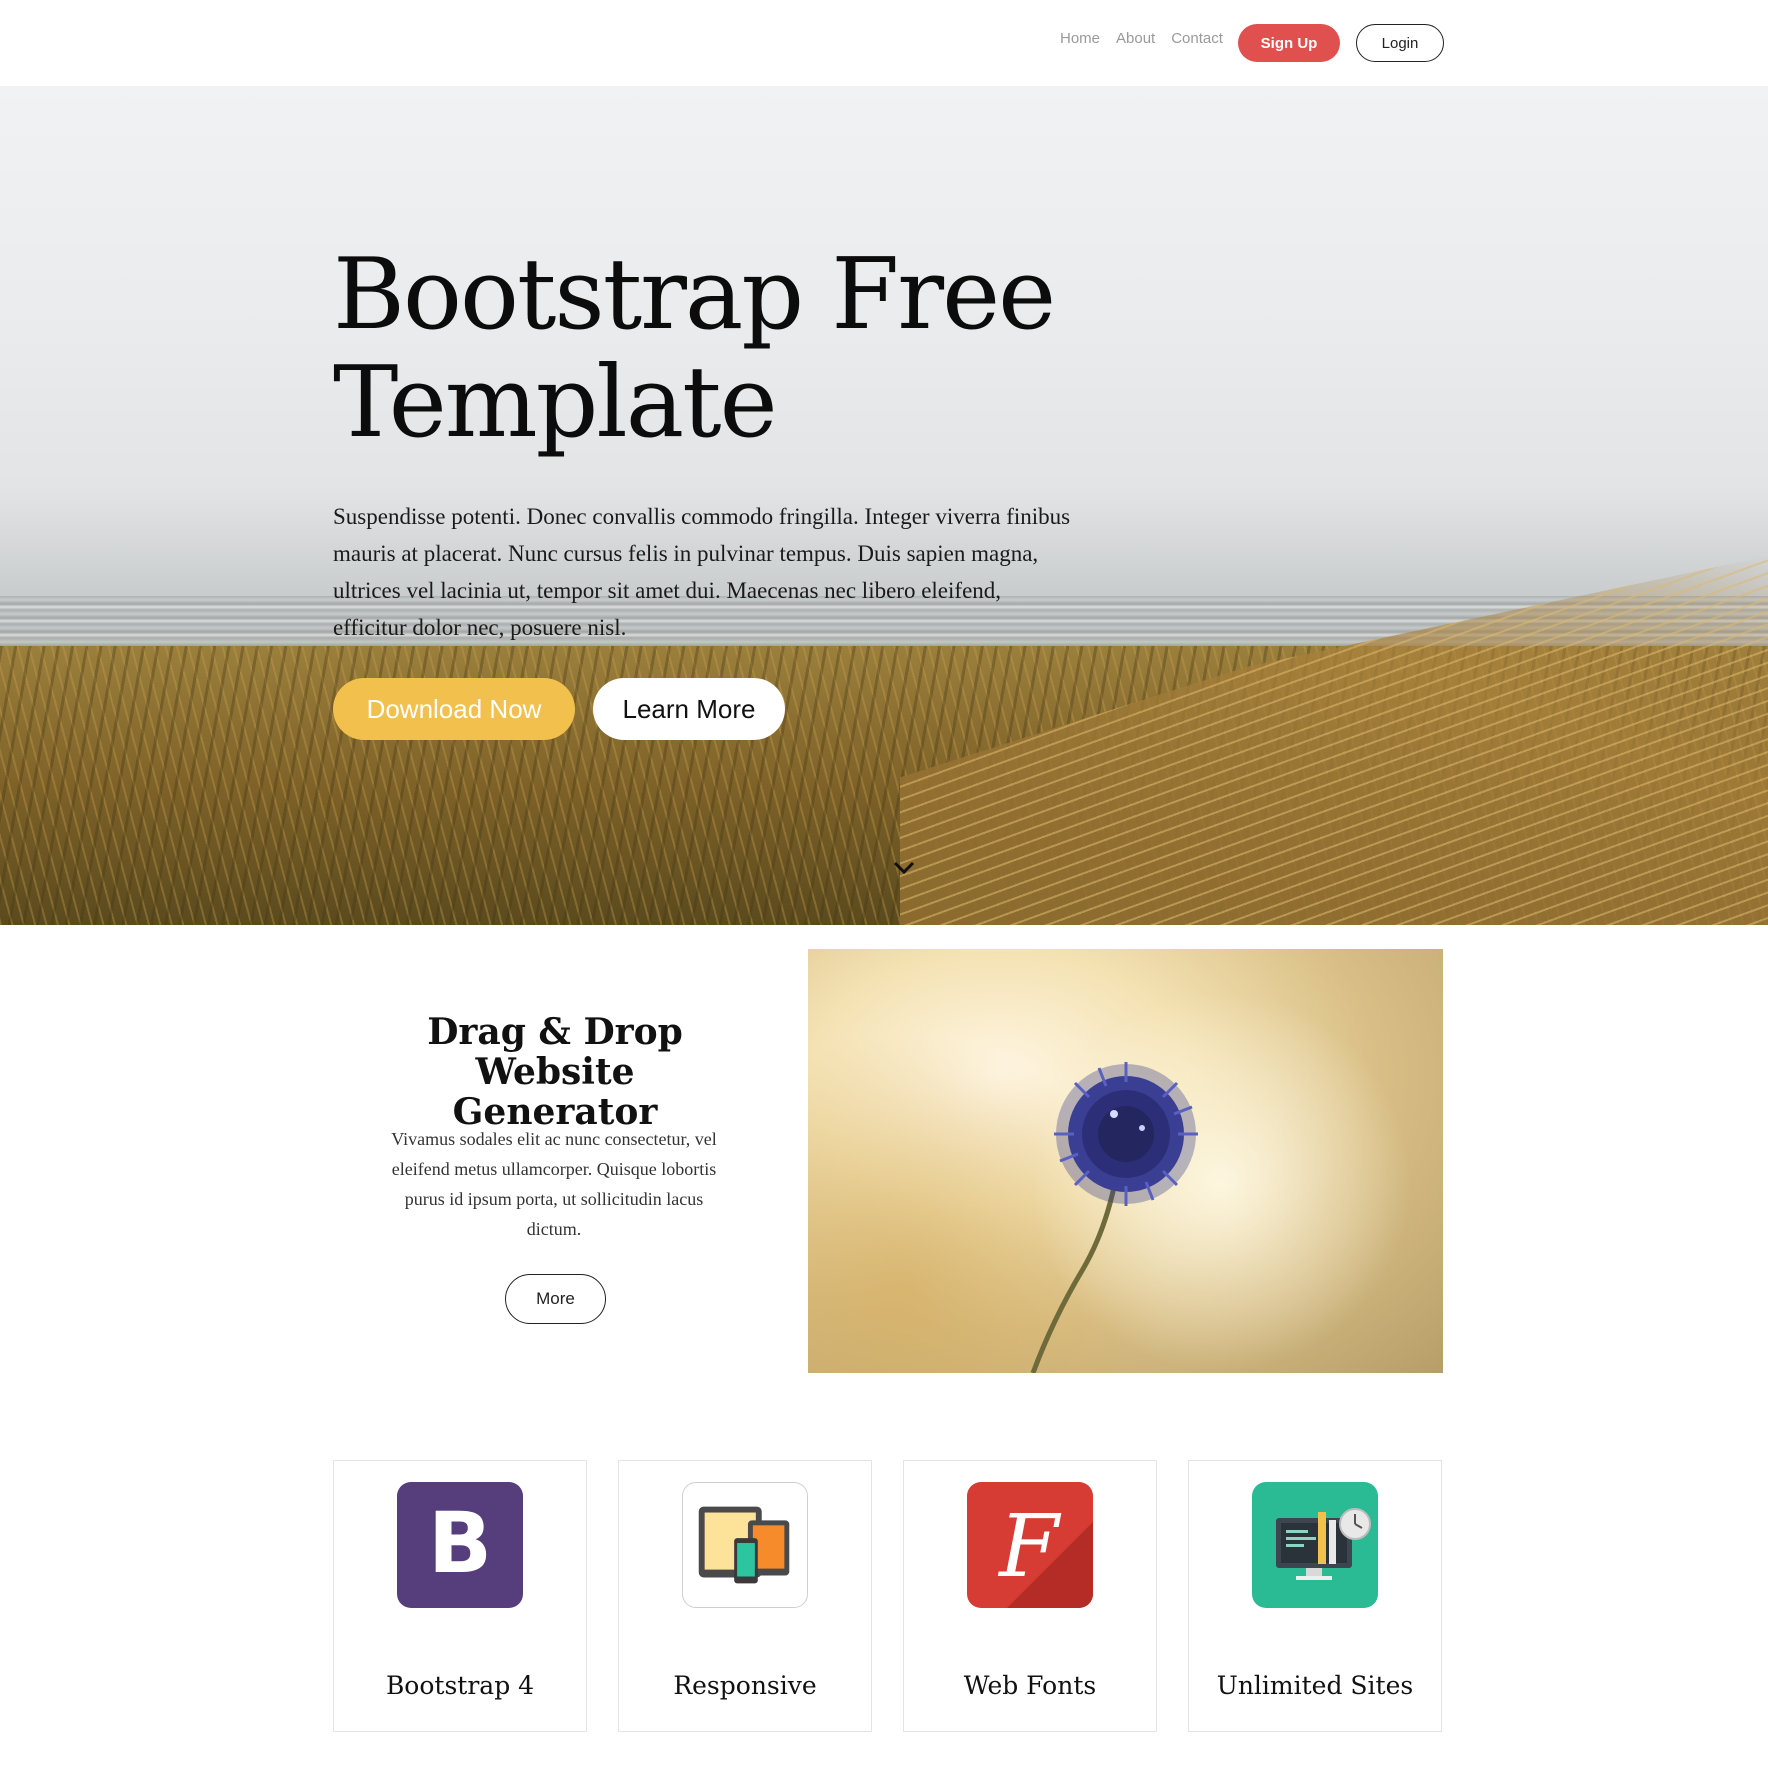  I want to click on navbar: Home About Contact Sign Up Login, so click(884, 43).